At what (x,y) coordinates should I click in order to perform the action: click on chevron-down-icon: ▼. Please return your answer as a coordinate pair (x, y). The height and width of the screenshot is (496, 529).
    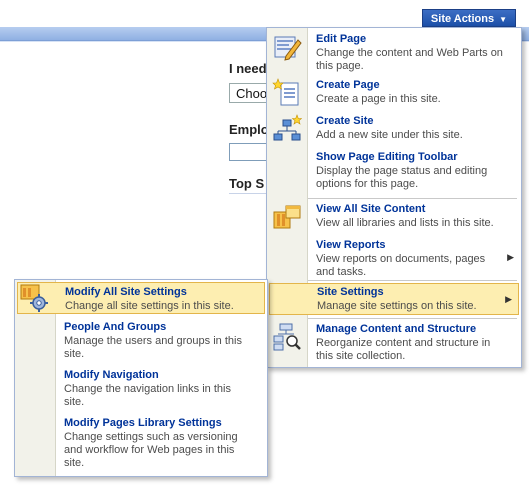
    Looking at the image, I should click on (503, 19).